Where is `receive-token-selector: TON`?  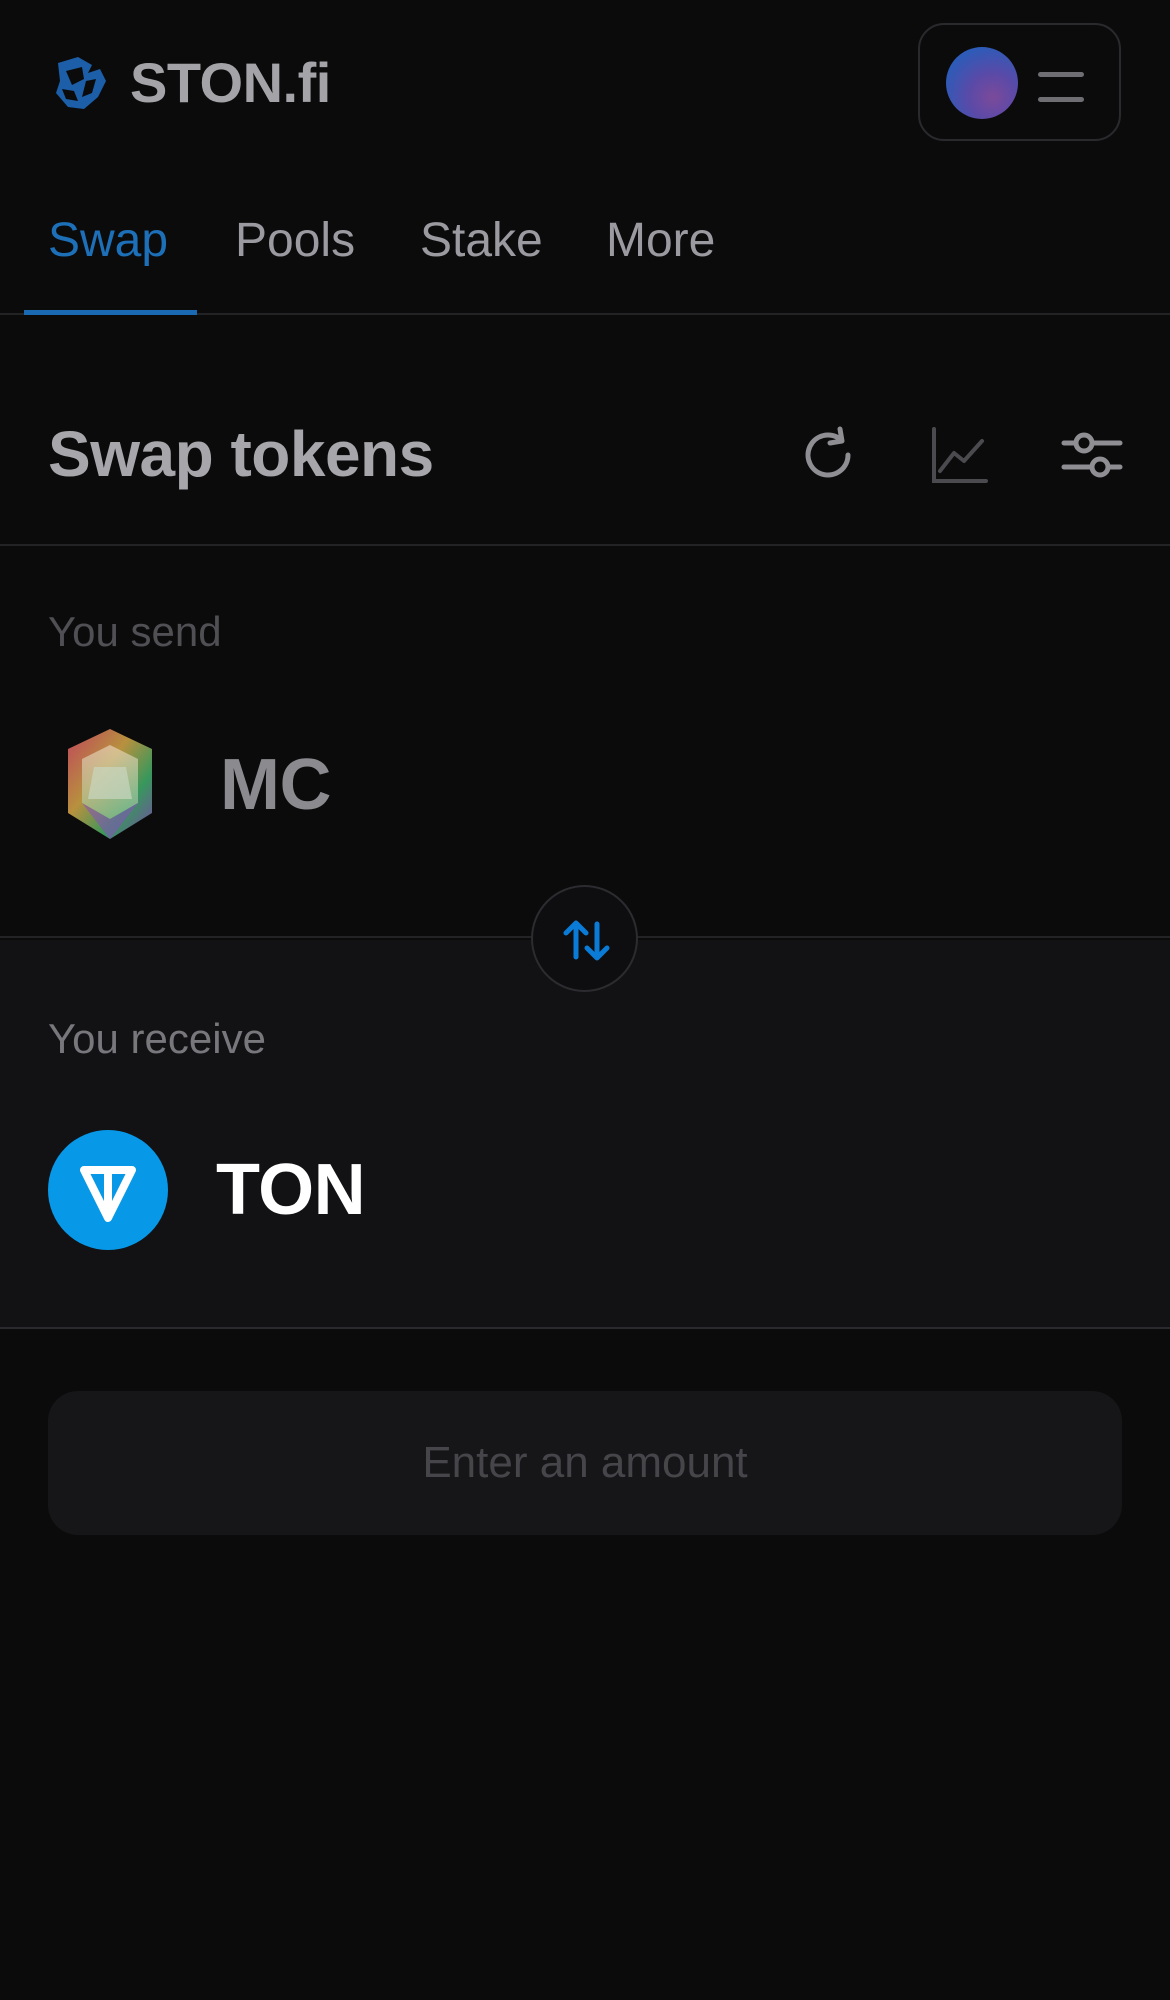 receive-token-selector: TON is located at coordinates (207, 1190).